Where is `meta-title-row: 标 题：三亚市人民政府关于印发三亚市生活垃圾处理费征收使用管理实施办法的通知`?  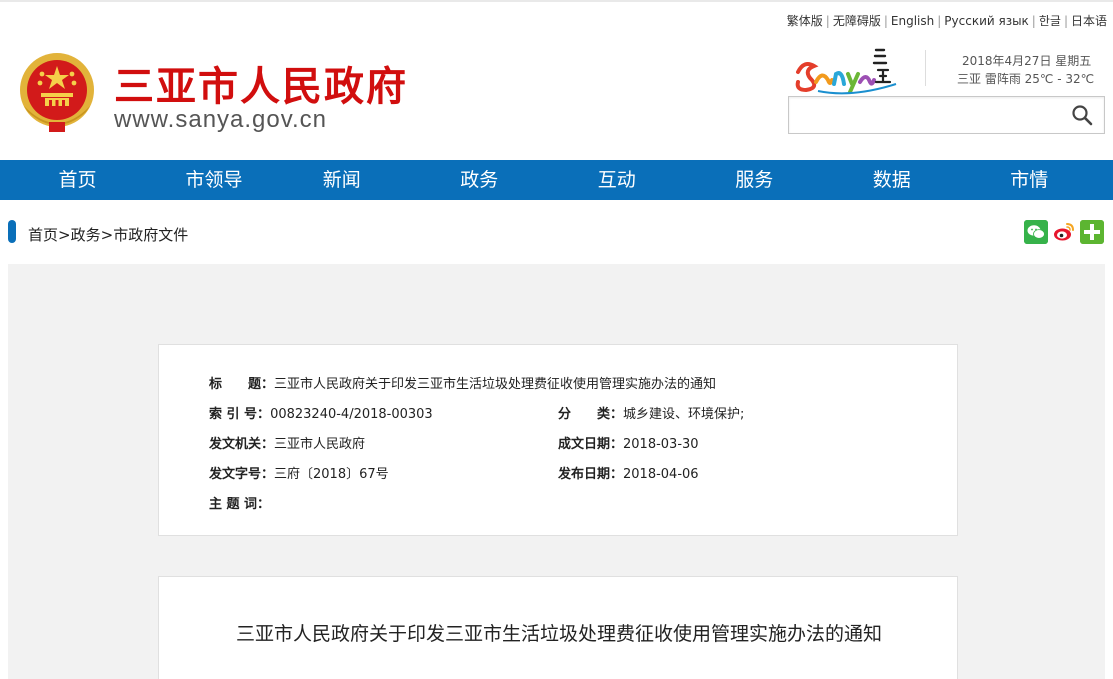 meta-title-row: 标 题：三亚市人民政府关于印发三亚市生活垃圾处理费征收使用管理实施办法的通知 is located at coordinates (462, 382).